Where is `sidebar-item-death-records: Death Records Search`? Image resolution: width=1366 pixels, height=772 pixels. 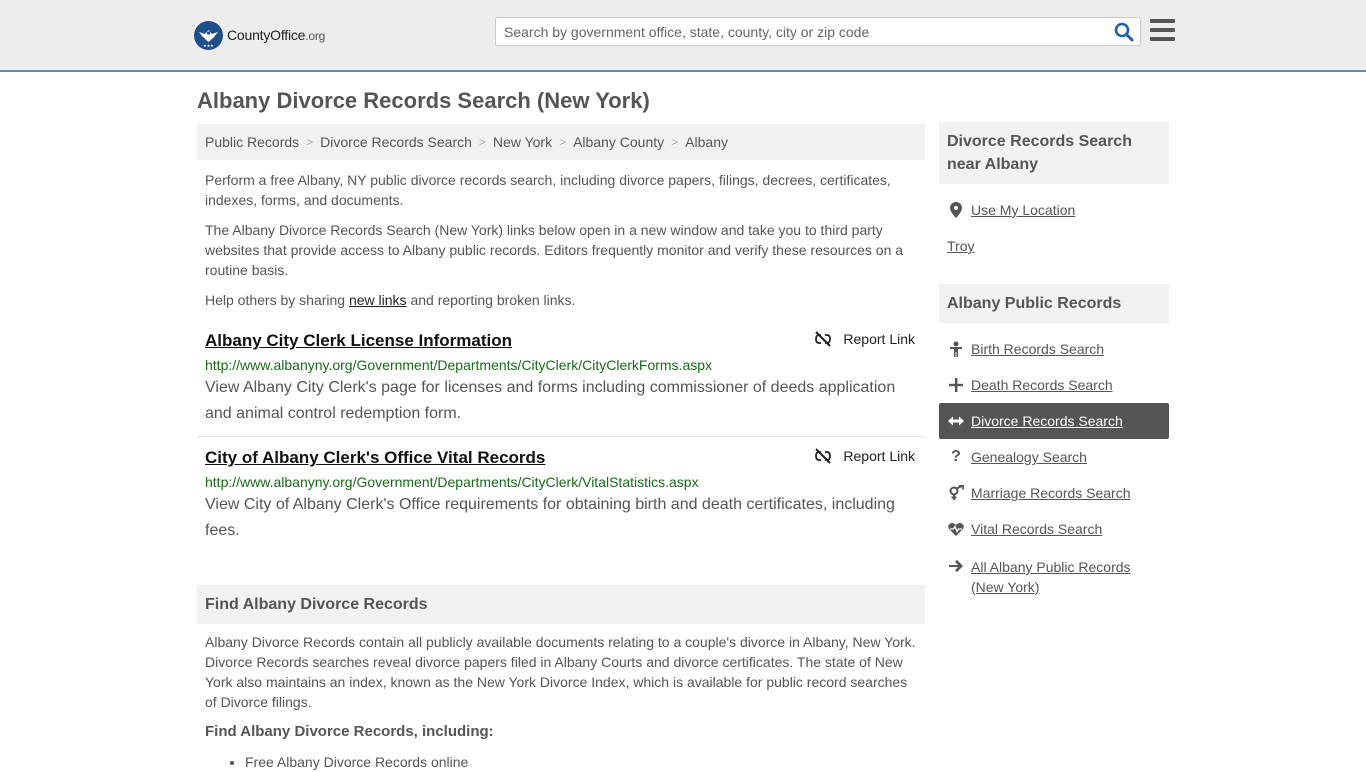
sidebar-item-death-records: Death Records Search is located at coordinates (1054, 385).